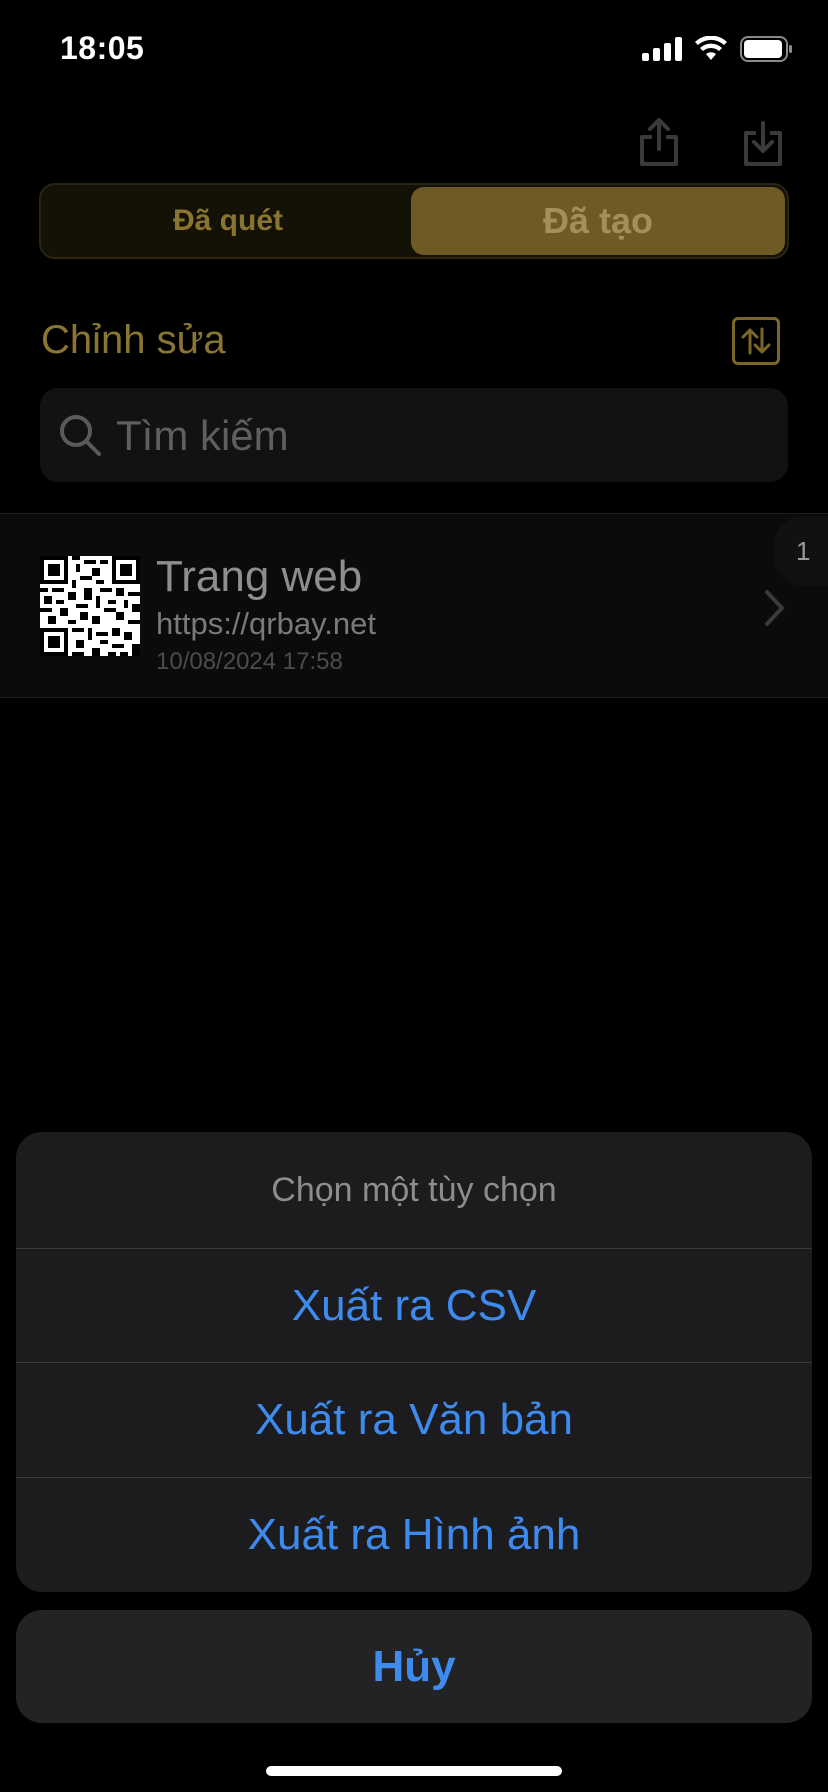 This screenshot has width=828, height=1792. I want to click on tab-scanned: Đã quét, so click(228, 221).